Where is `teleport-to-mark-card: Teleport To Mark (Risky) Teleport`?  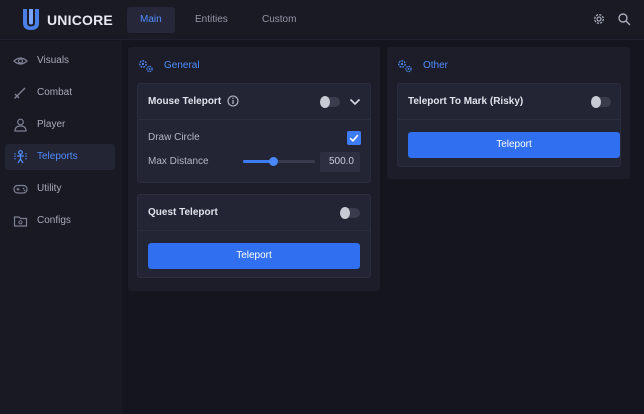 teleport-to-mark-card: Teleport To Mark (Risky) Teleport is located at coordinates (509, 125).